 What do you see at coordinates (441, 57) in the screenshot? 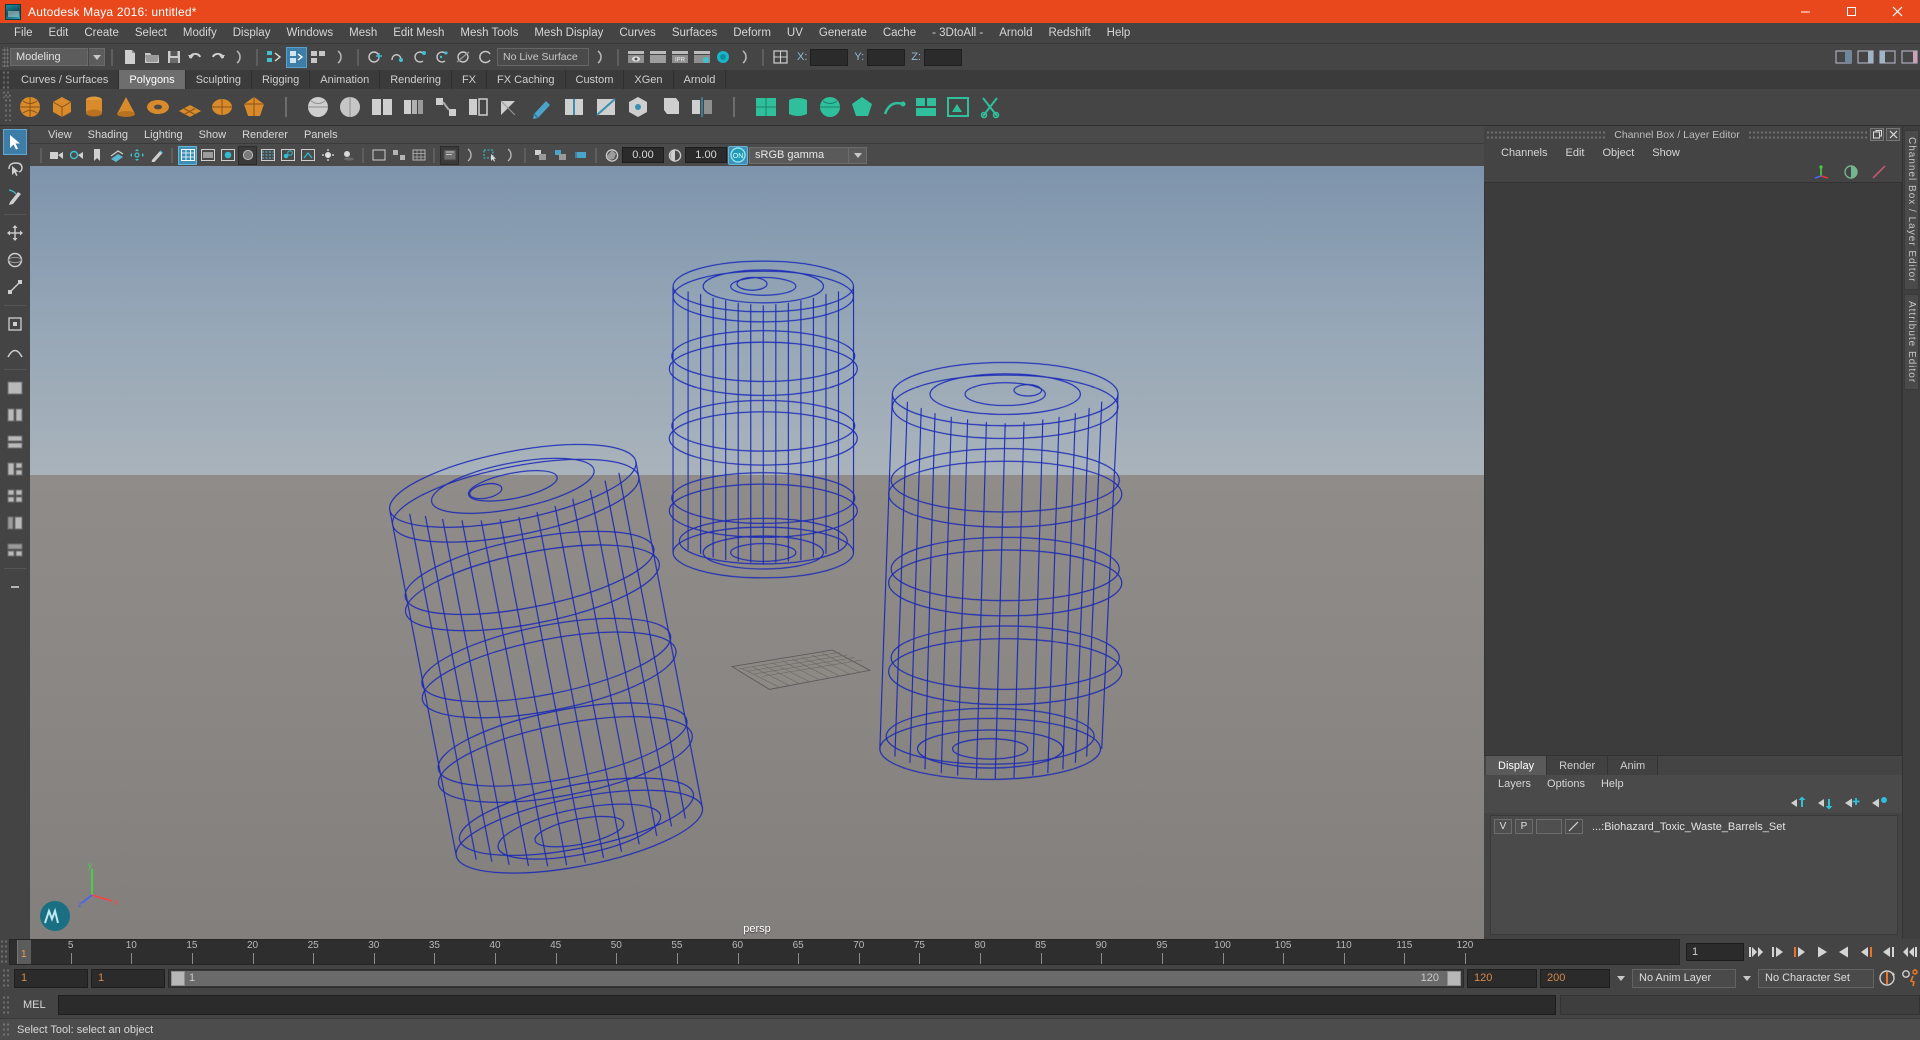
I see `snap-to-projected-center-icon` at bounding box center [441, 57].